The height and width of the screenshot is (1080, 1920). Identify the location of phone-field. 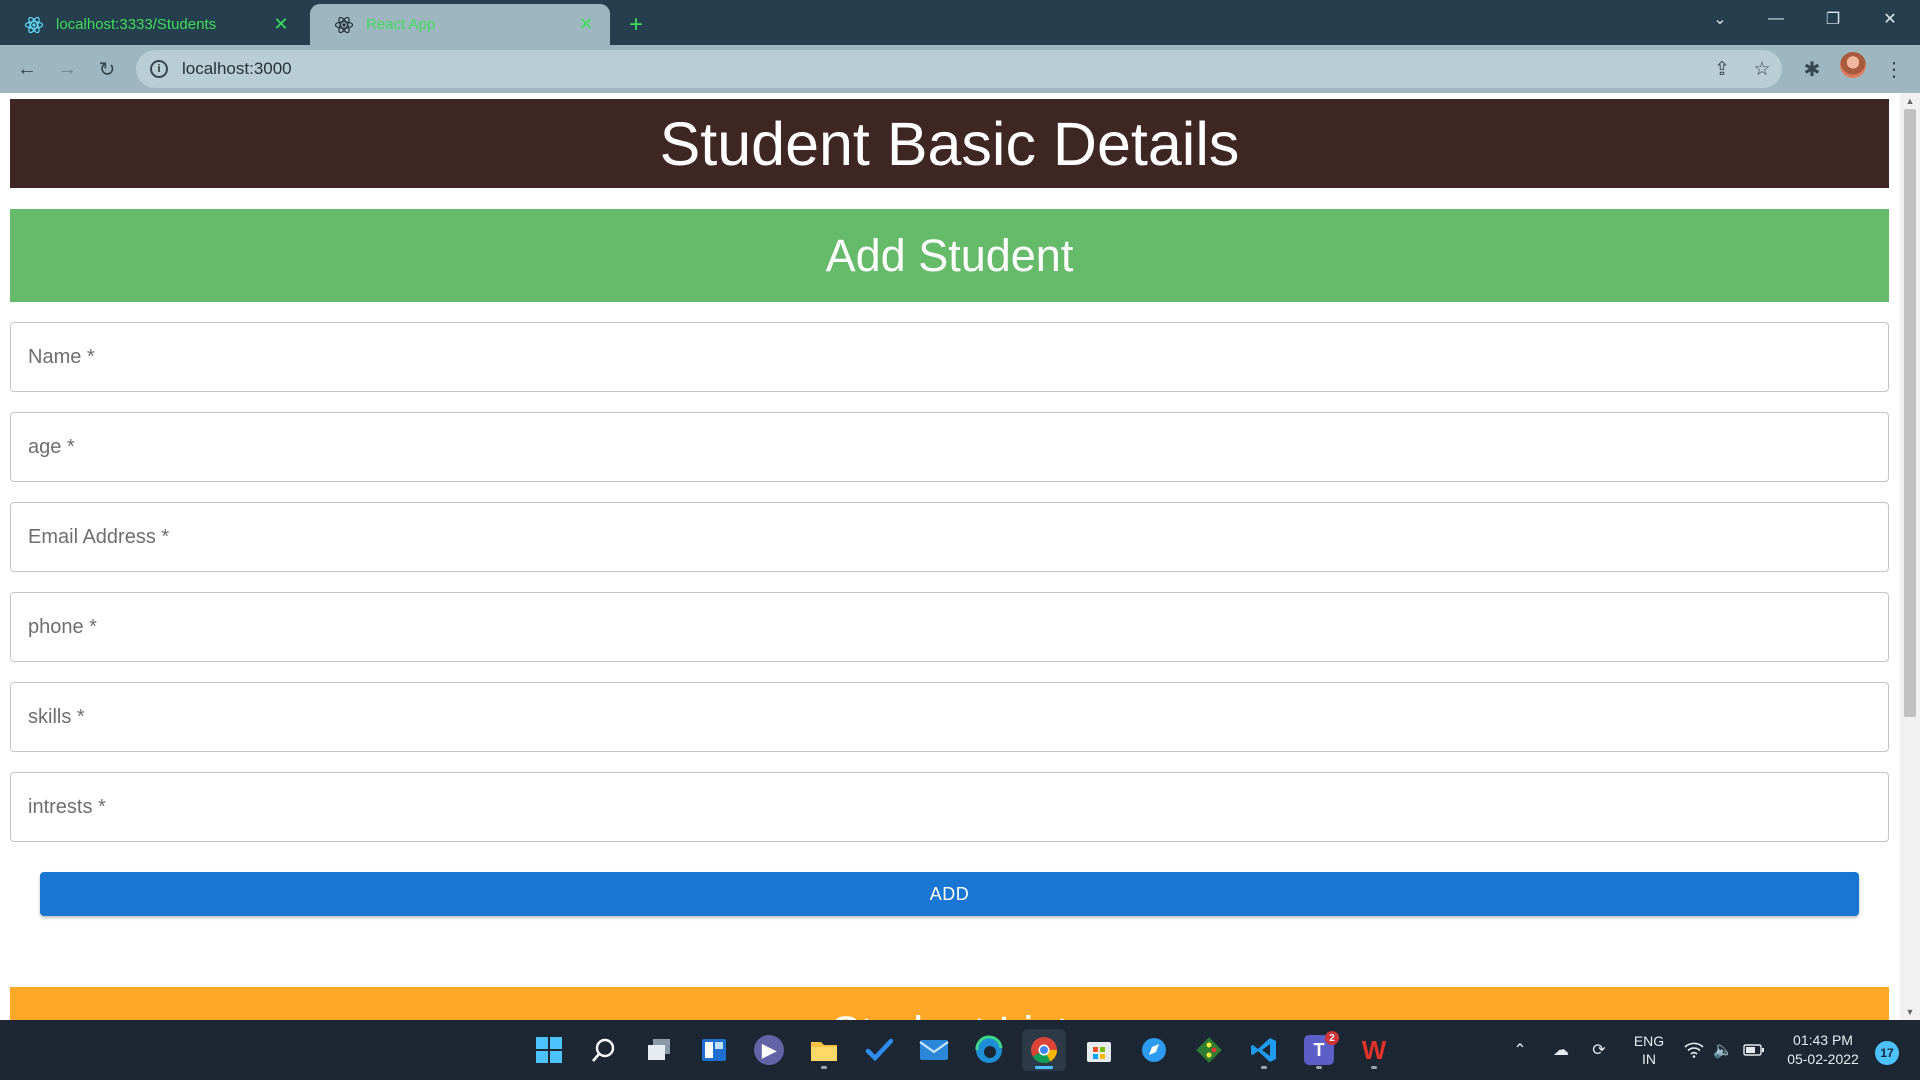
(949, 627).